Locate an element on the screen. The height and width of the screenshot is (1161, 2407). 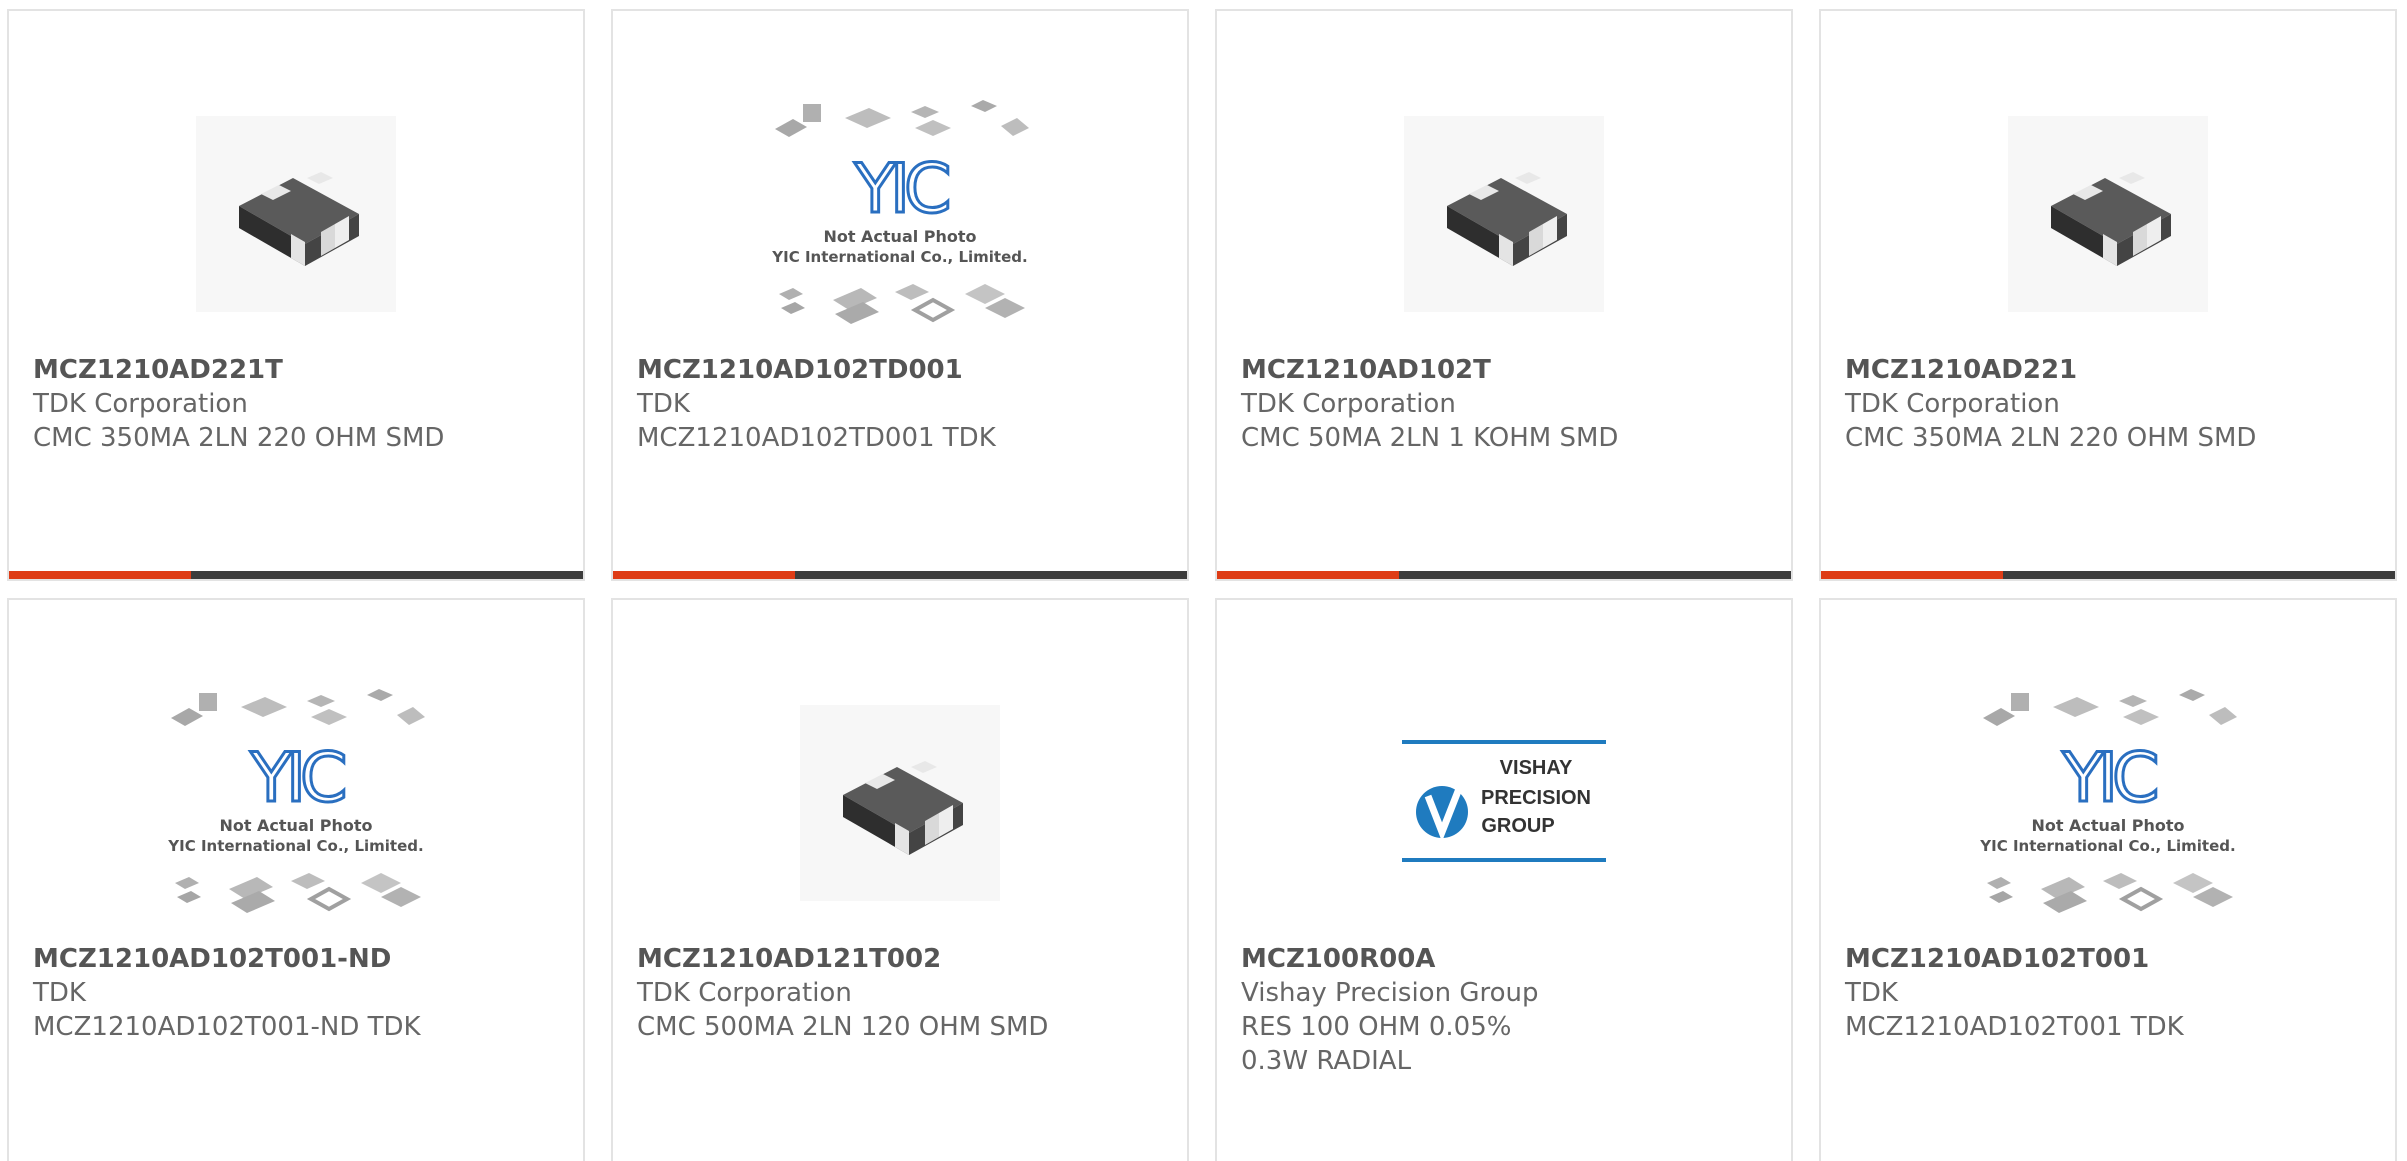
product-image: VISHAY PRECISION GROUP is located at coordinates (1504, 803).